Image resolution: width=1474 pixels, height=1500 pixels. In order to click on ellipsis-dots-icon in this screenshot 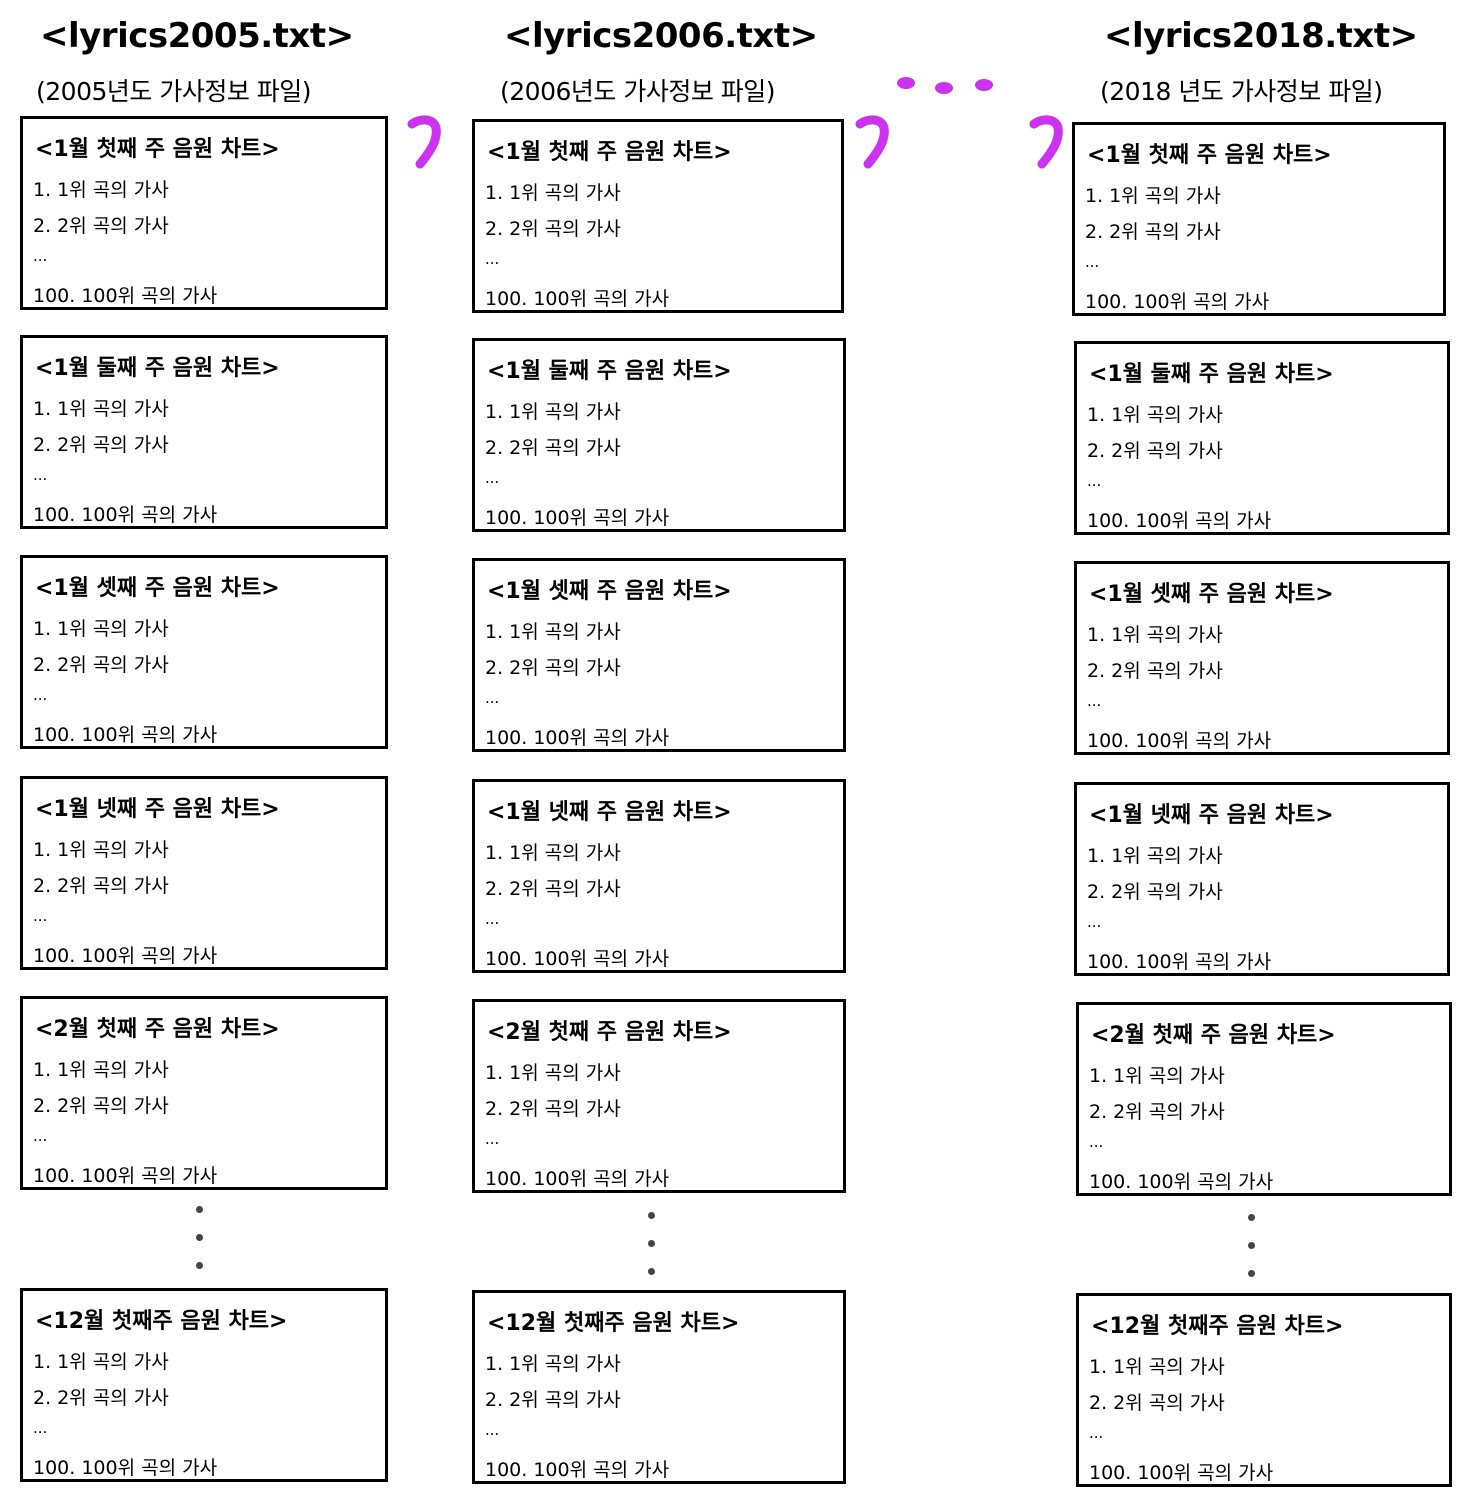, I will do `click(945, 85)`.